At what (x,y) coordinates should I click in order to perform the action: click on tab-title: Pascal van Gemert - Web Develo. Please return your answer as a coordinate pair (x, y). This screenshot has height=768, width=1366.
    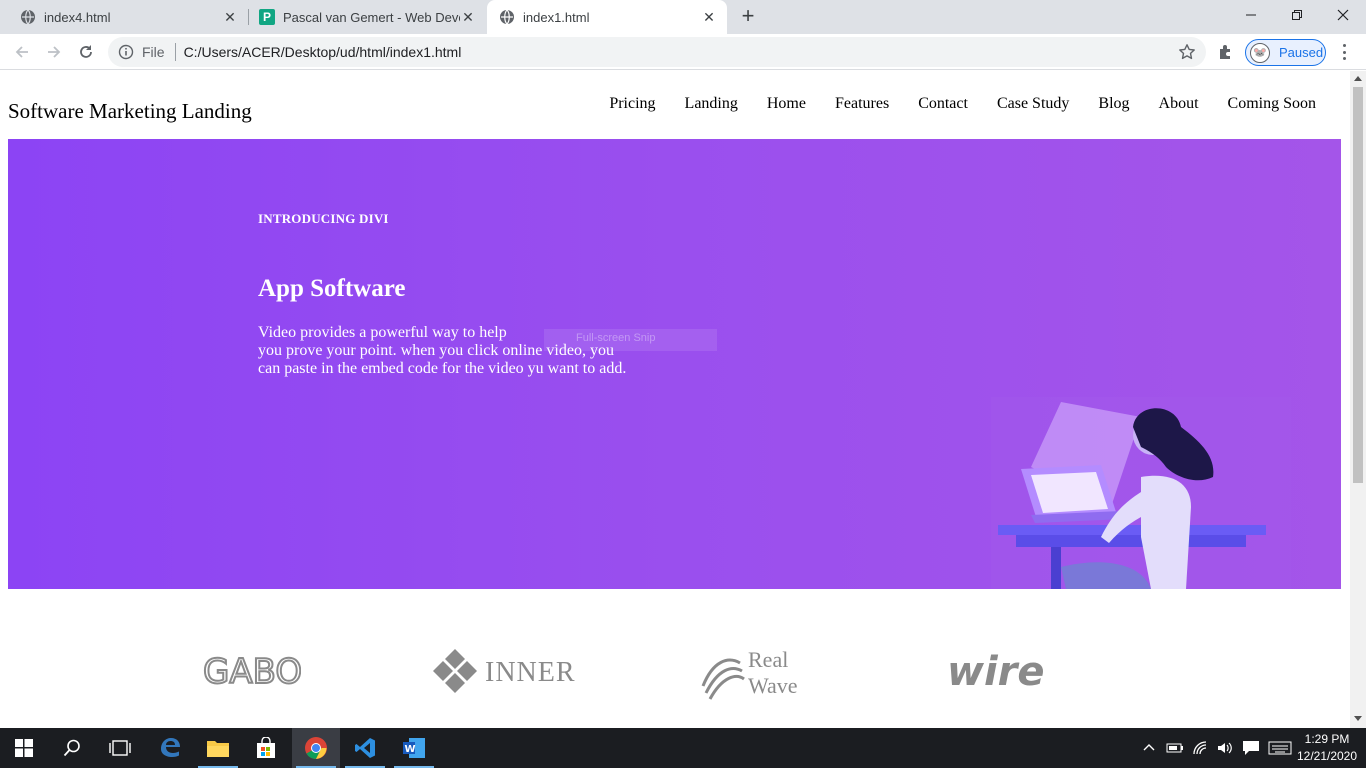
    Looking at the image, I should click on (371, 17).